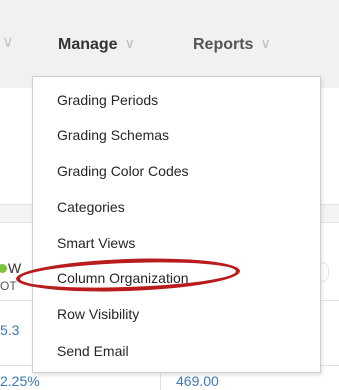  Describe the element at coordinates (107, 100) in the screenshot. I see `menu-item-grading-periods: Grading Periods` at that location.